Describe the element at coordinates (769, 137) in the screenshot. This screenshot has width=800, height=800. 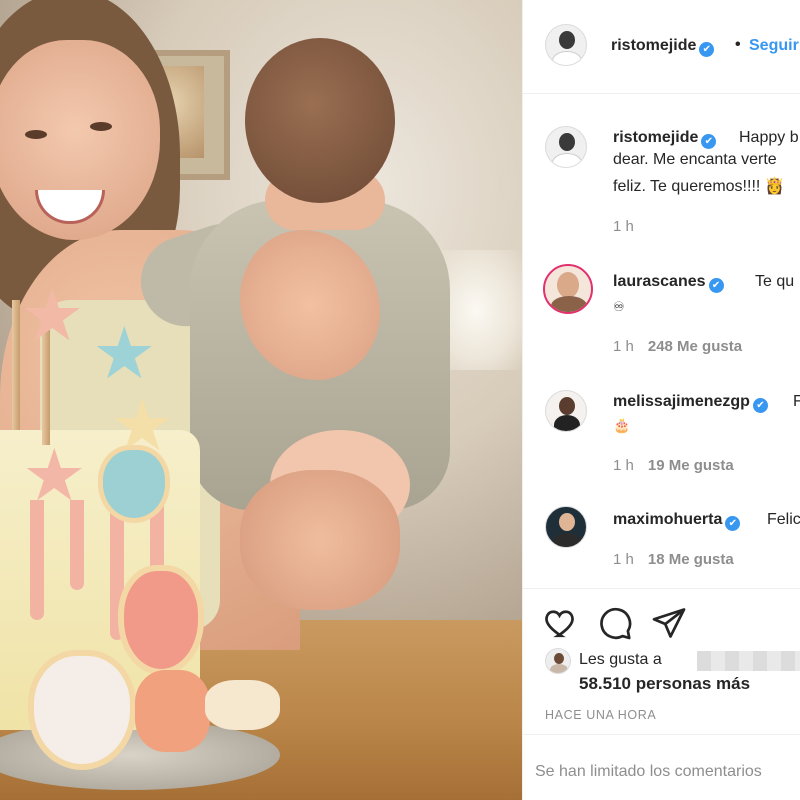
I see `comment-text: Happy b` at that location.